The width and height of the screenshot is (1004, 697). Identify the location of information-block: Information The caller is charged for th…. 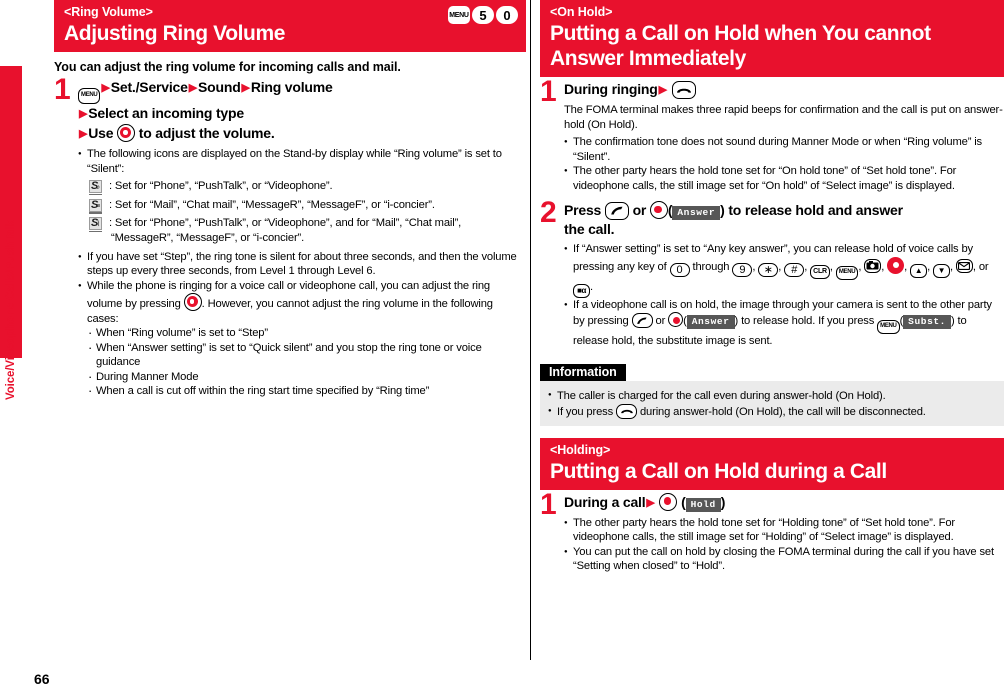
(772, 394).